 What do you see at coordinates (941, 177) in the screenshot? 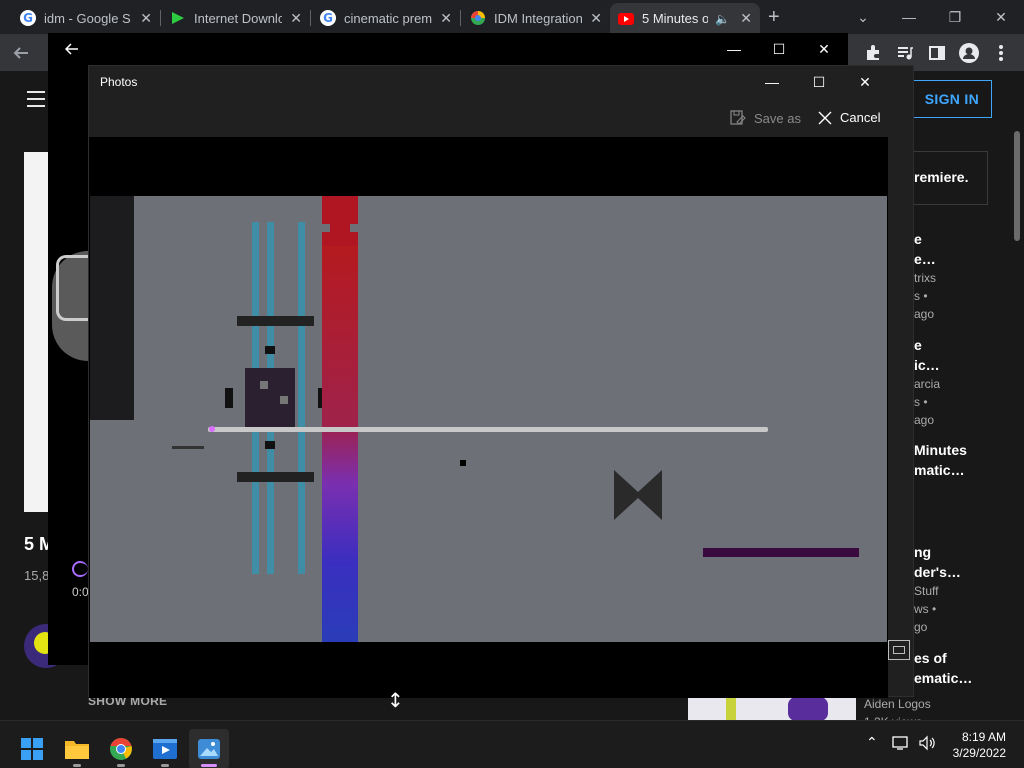
I see `search-fragment: remiere.` at bounding box center [941, 177].